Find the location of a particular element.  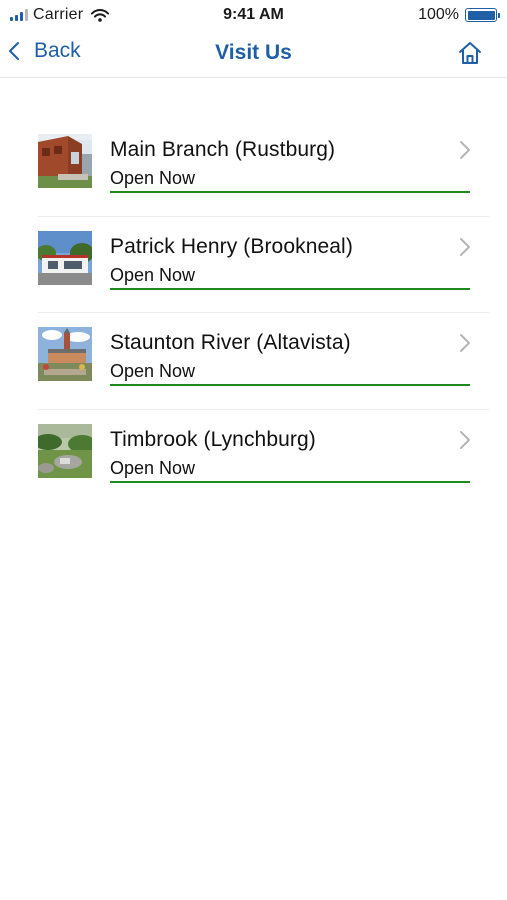

branch-name: Patrick Henry (Brookneal) is located at coordinates (231, 246).